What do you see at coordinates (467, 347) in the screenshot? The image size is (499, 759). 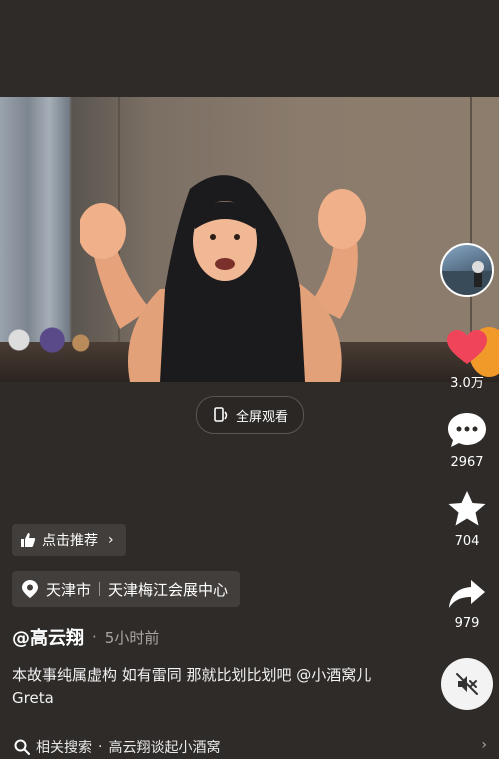 I see `heart-icon` at bounding box center [467, 347].